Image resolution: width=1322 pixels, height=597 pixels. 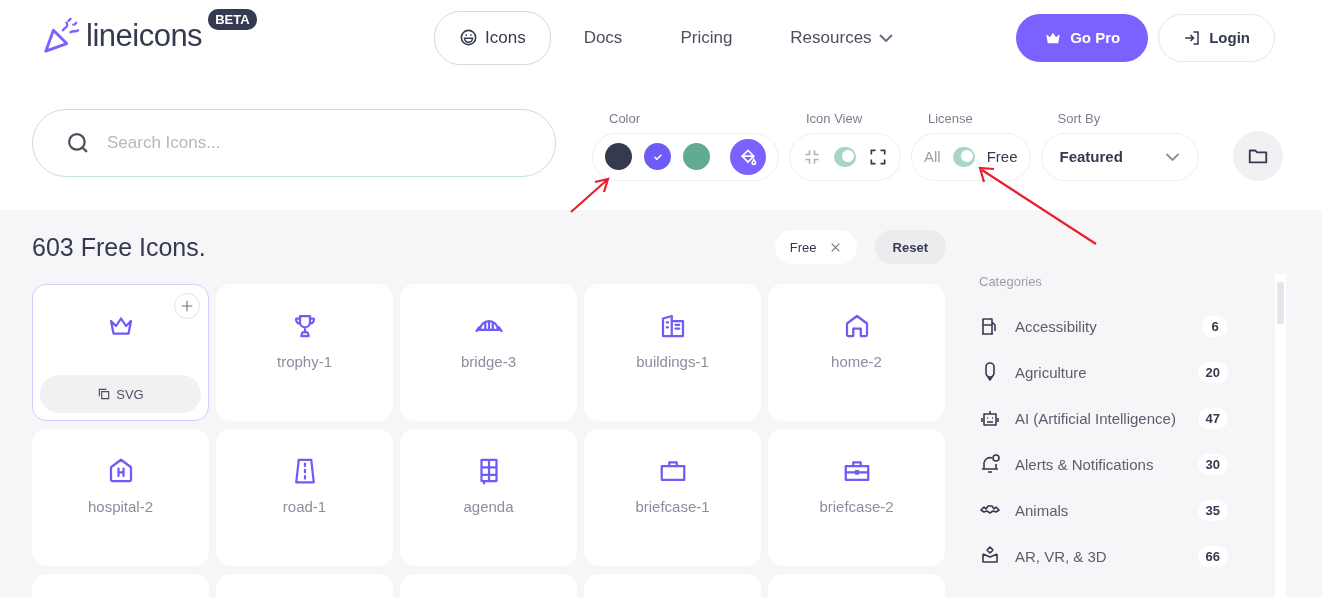 What do you see at coordinates (1102, 326) in the screenshot?
I see `category-link: Accessibility` at bounding box center [1102, 326].